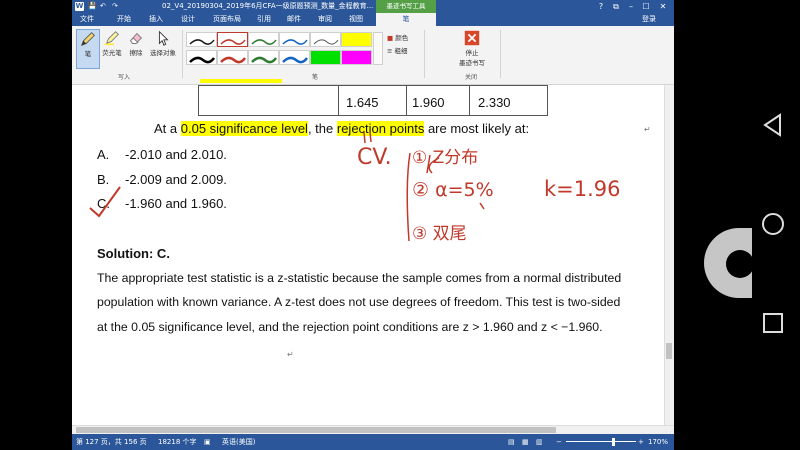  I want to click on language-indicator: 英语(美国), so click(238, 442).